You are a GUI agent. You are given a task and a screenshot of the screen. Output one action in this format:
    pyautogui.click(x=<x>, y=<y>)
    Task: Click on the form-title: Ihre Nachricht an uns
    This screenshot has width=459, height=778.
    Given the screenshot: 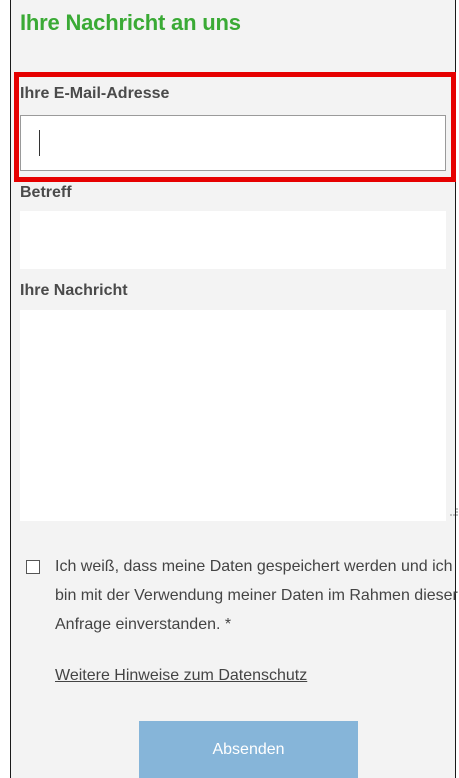 What is the action you would take?
    pyautogui.click(x=130, y=22)
    